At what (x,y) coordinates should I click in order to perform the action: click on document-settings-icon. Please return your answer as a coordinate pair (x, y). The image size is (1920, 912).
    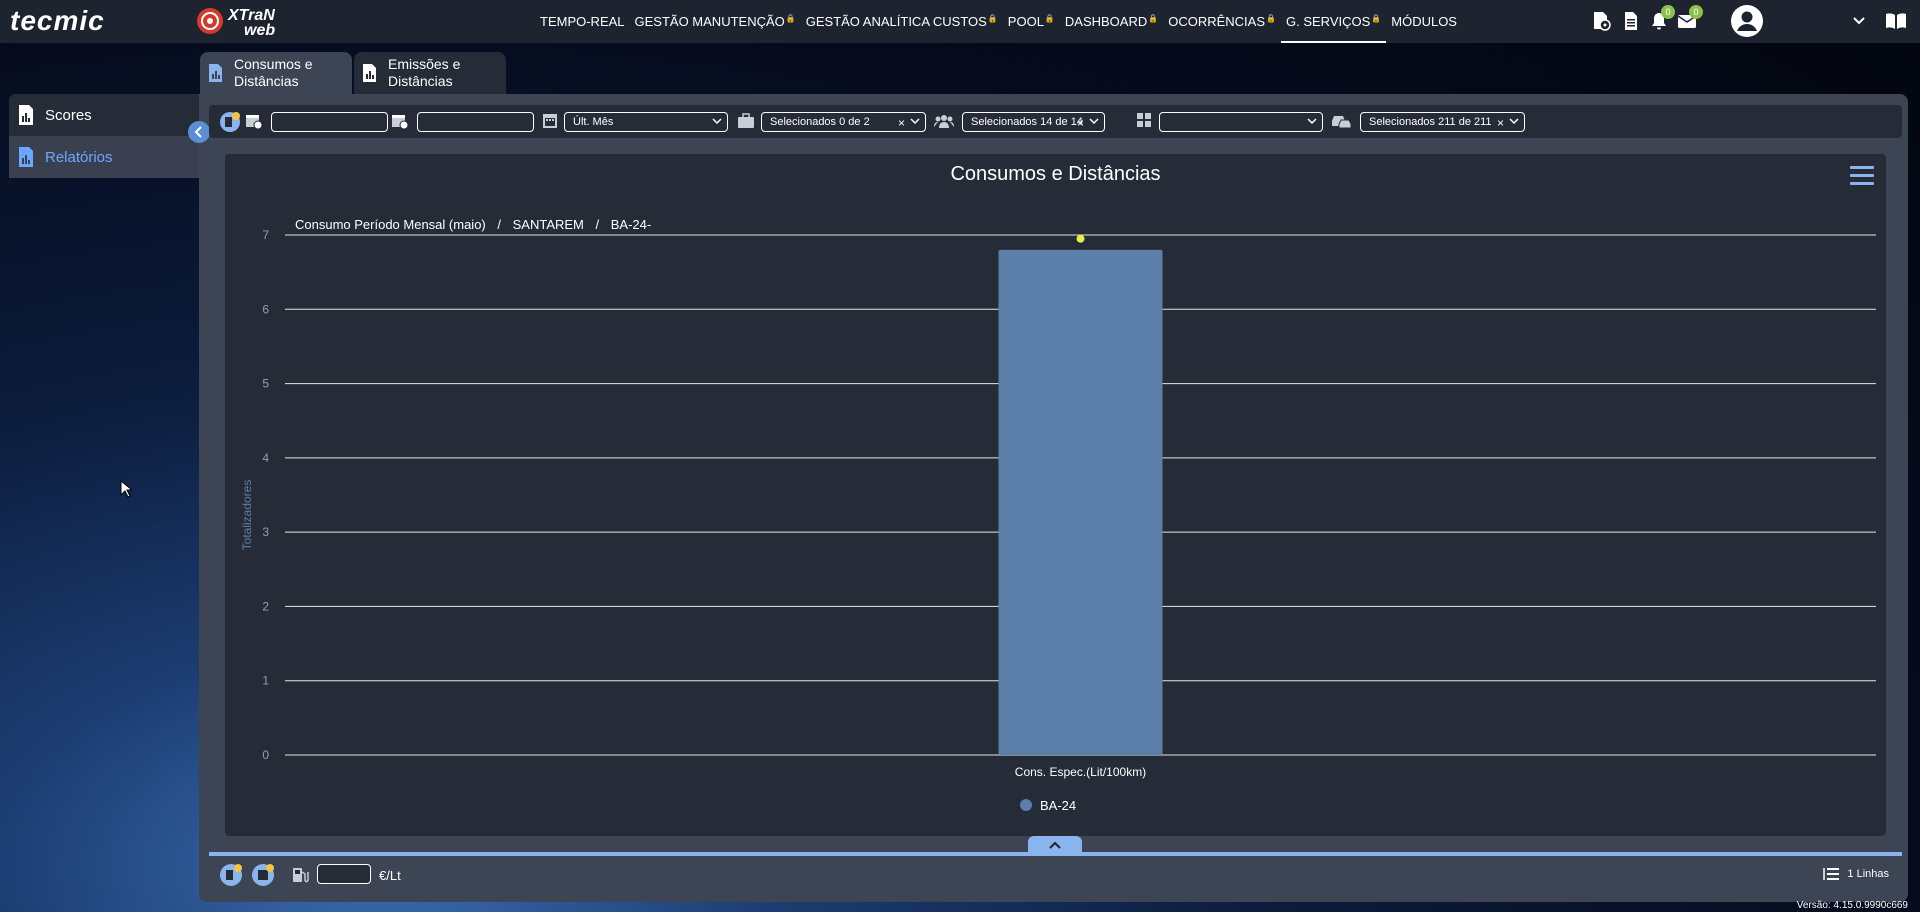
    Looking at the image, I should click on (1601, 21).